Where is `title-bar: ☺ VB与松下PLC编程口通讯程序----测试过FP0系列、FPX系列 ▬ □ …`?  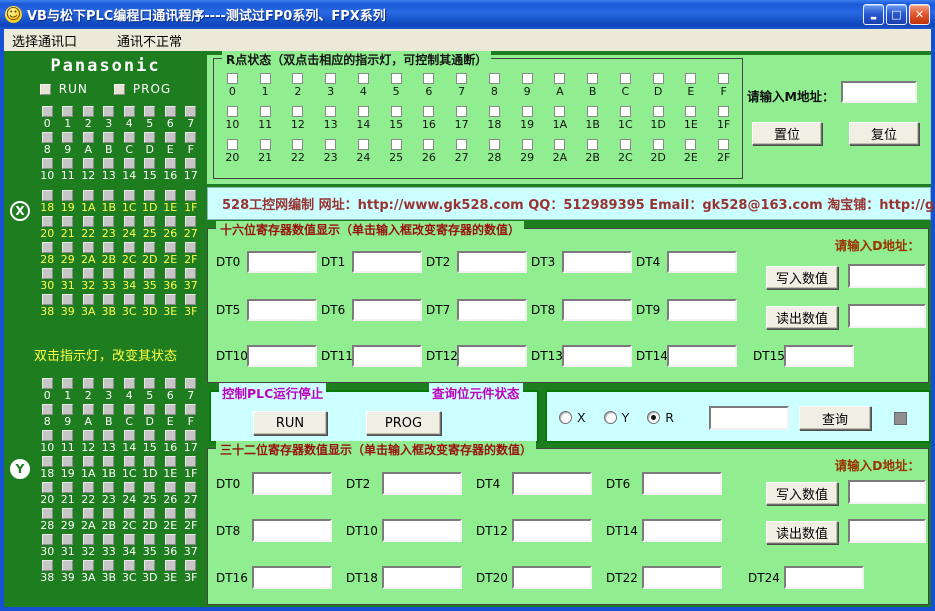
title-bar: ☺ VB与松下PLC编程口通讯程序----测试过FP0系列、FPX系列 ▬ □ … is located at coordinates (467, 14).